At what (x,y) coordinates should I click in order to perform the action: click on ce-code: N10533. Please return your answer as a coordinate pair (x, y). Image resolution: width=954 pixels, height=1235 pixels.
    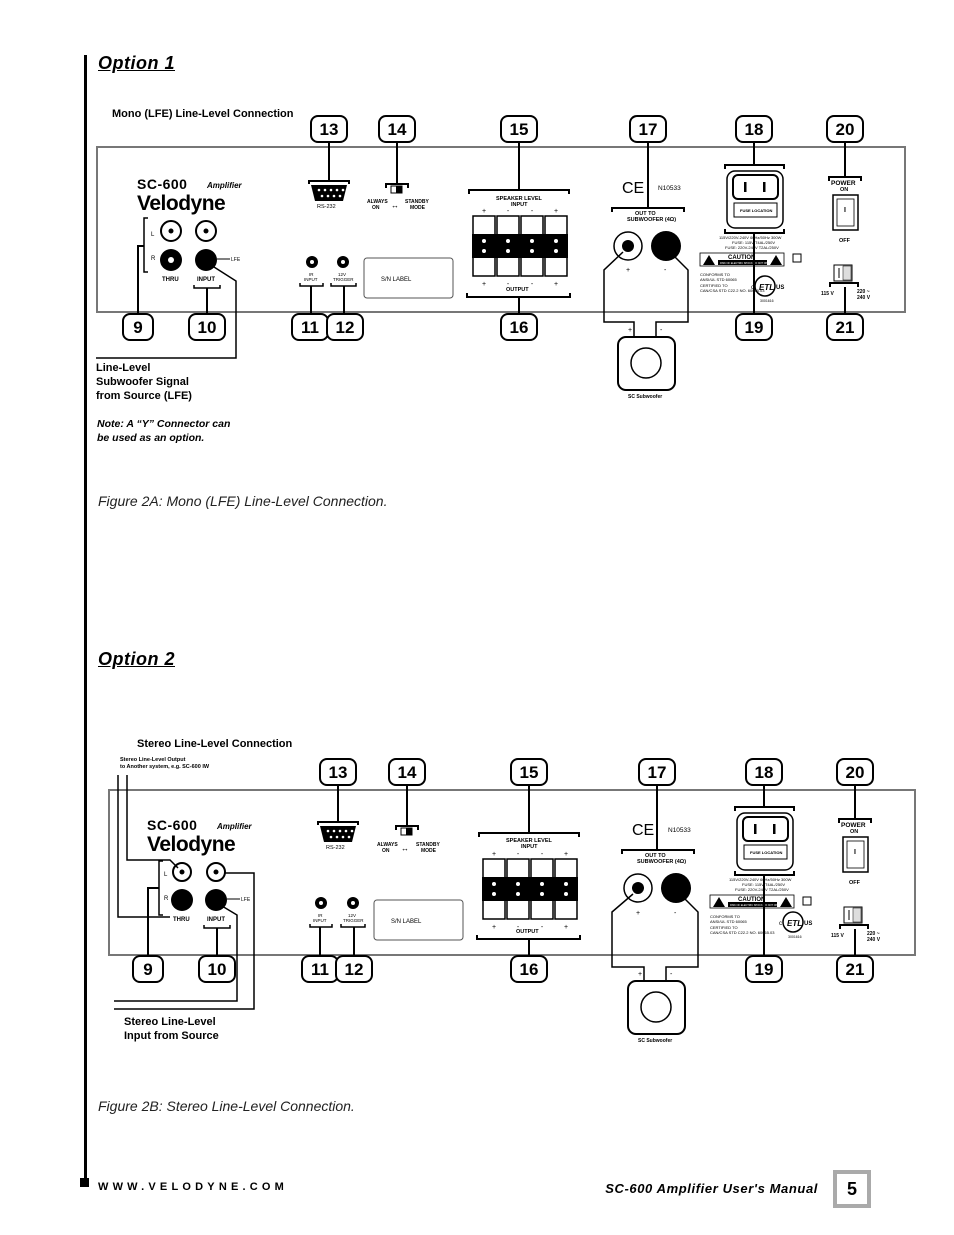
    Looking at the image, I should click on (669, 188).